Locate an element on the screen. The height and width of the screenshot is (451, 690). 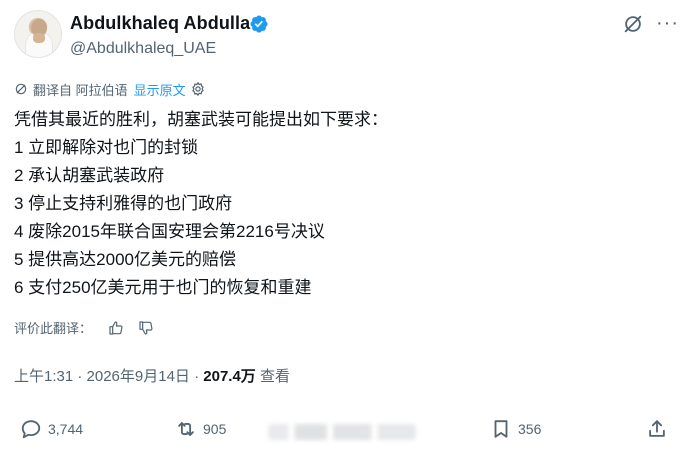
author-handle: @Abdulkhaleq_UAE is located at coordinates (143, 49).